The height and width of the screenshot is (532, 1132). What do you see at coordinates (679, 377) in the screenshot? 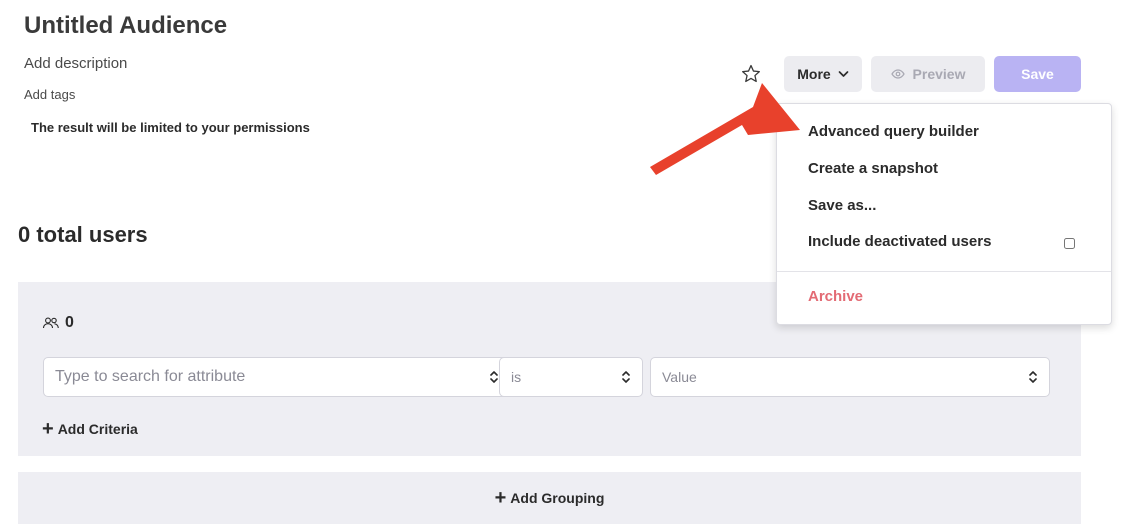
I see `value-placeholder: Value` at bounding box center [679, 377].